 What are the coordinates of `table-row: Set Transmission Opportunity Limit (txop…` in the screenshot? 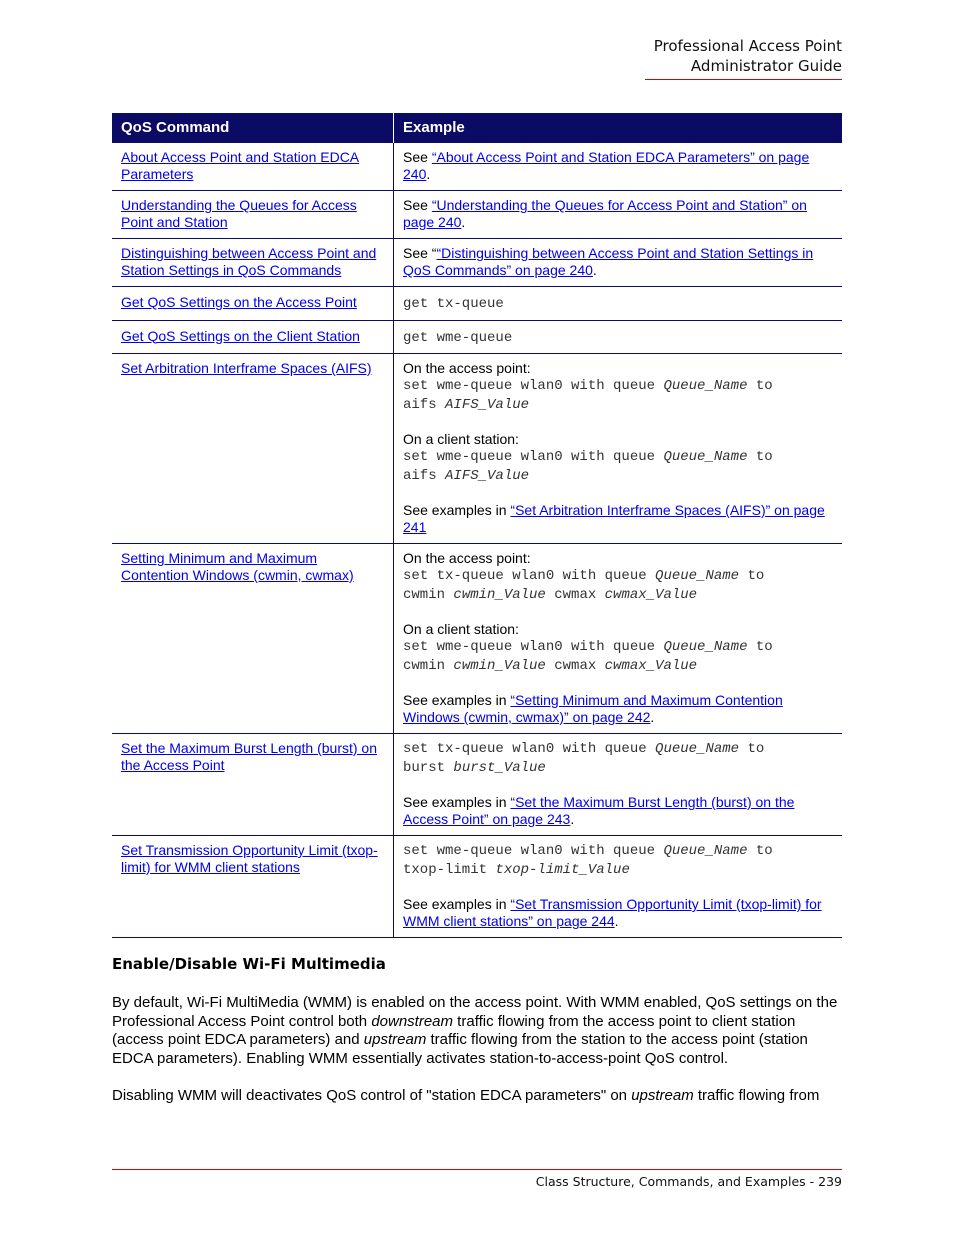 It's located at (477, 886).